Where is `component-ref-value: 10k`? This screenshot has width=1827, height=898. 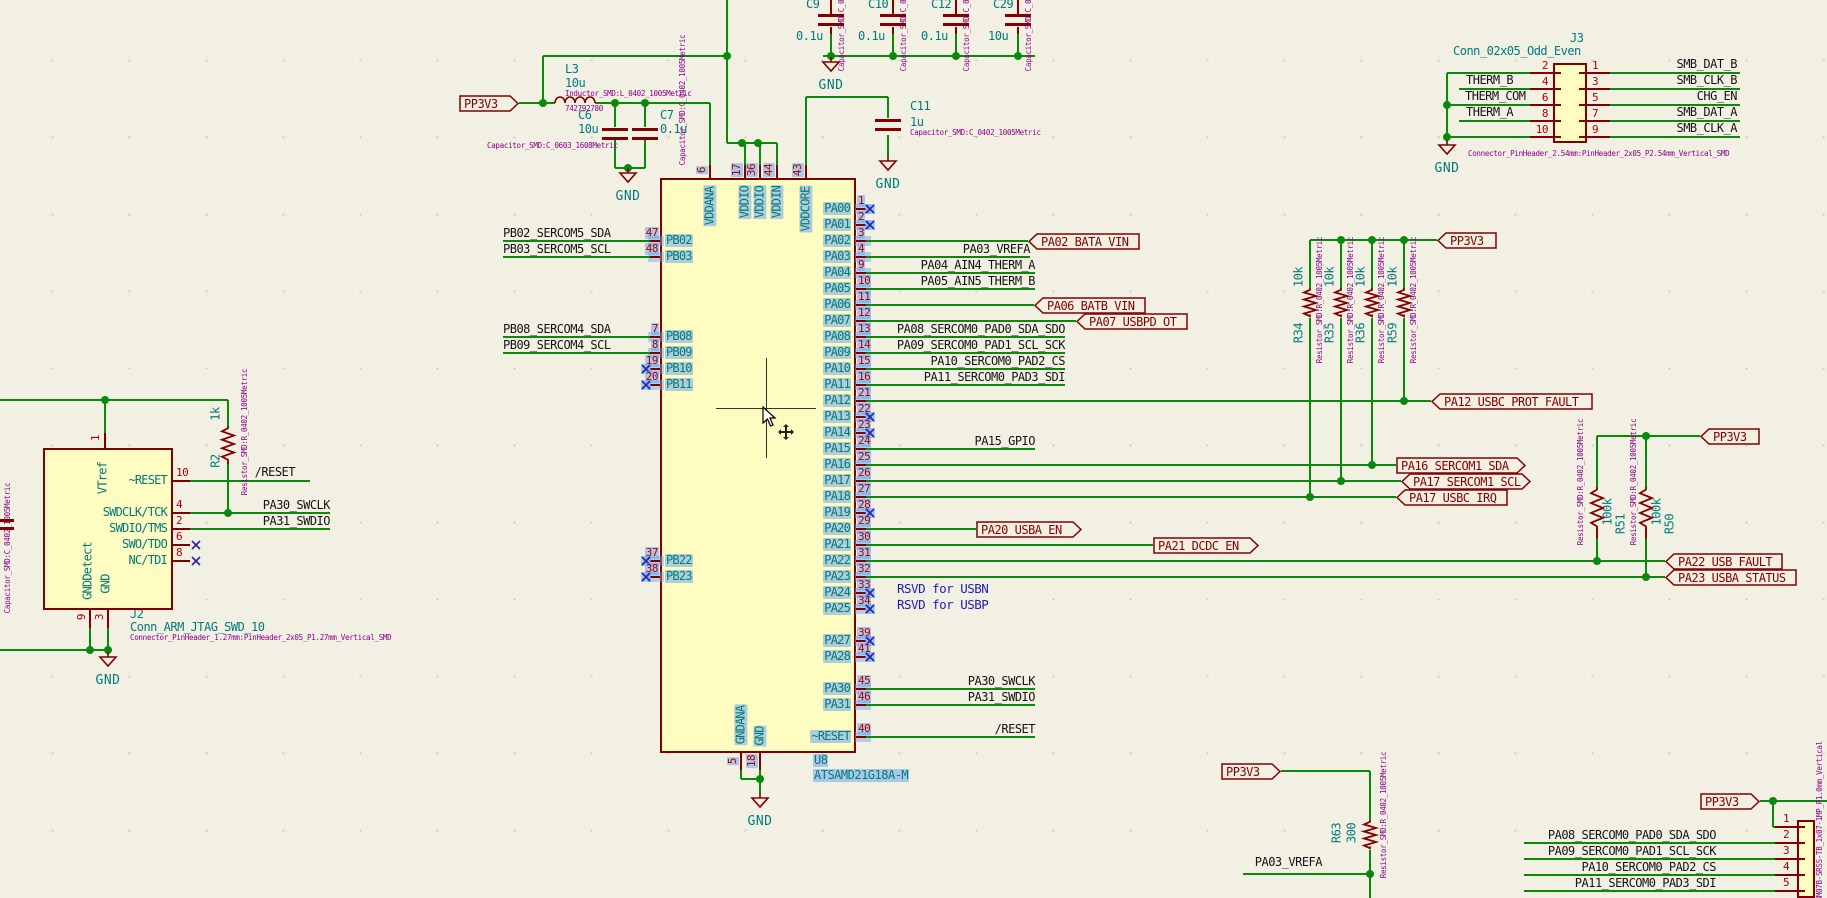 component-ref-value: 10k is located at coordinates (1392, 277).